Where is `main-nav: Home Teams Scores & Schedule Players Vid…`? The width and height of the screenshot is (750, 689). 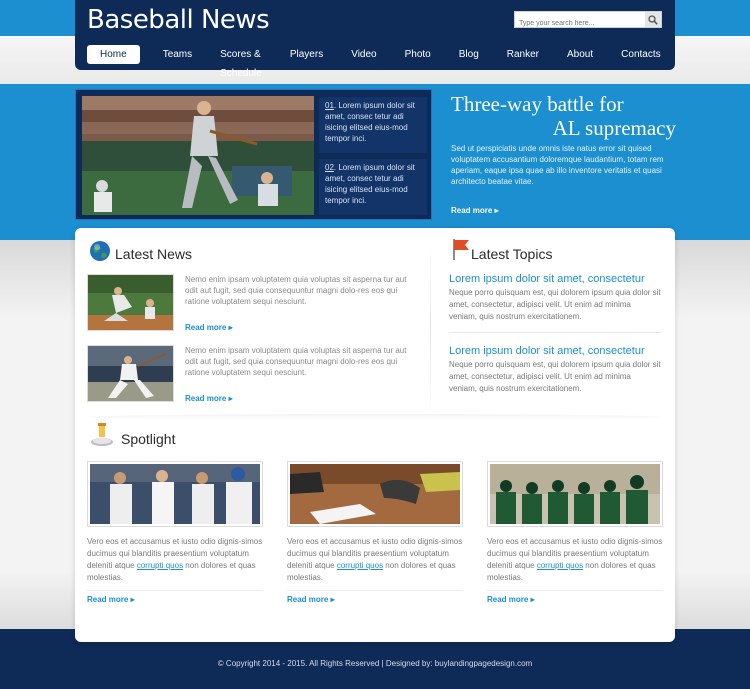
main-nav: Home Teams Scores & Schedule Players Vid… is located at coordinates (388, 62).